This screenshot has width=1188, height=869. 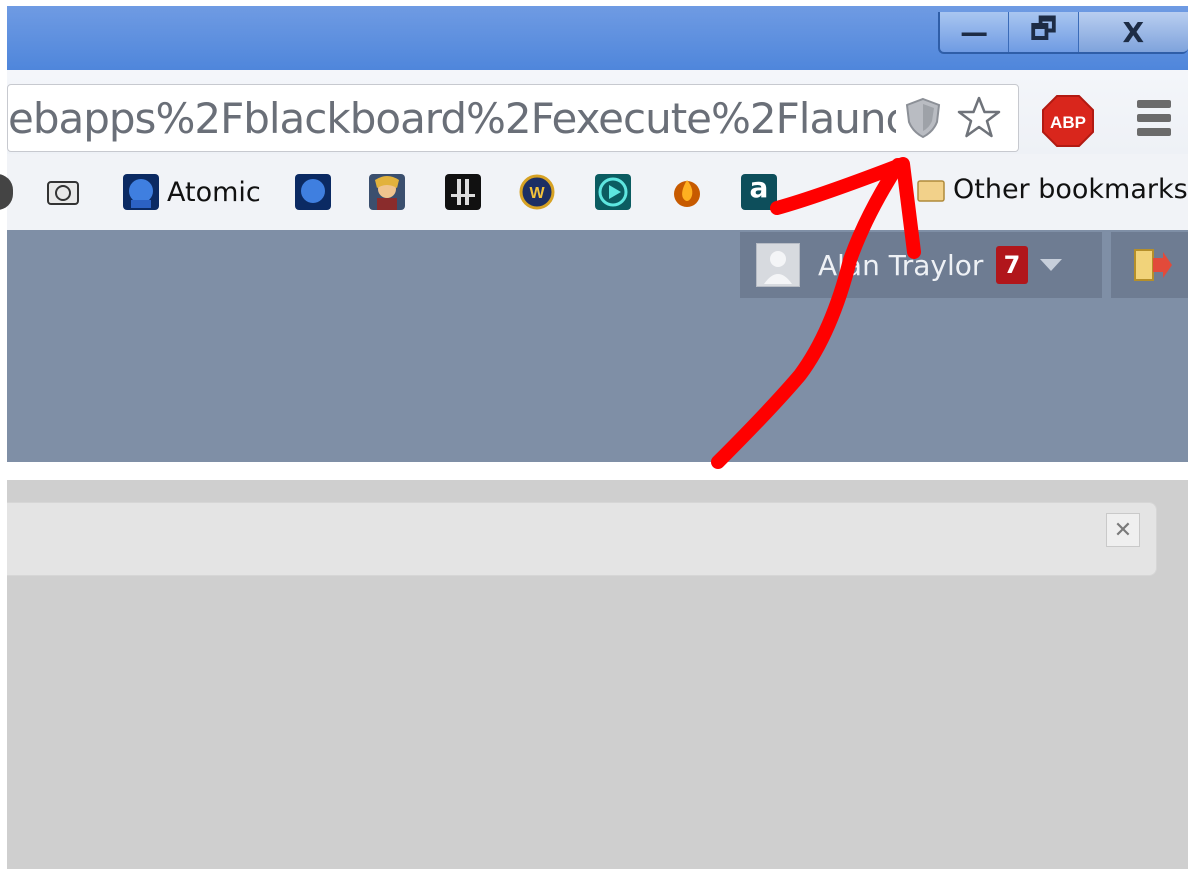 I want to click on bookmark-flame, so click(x=687, y=192).